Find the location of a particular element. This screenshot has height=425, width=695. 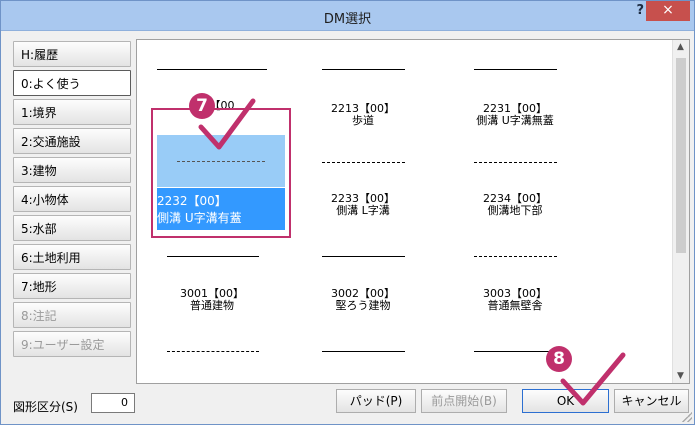

sidebar-item-small-object: 4:小物体 is located at coordinates (72, 199).